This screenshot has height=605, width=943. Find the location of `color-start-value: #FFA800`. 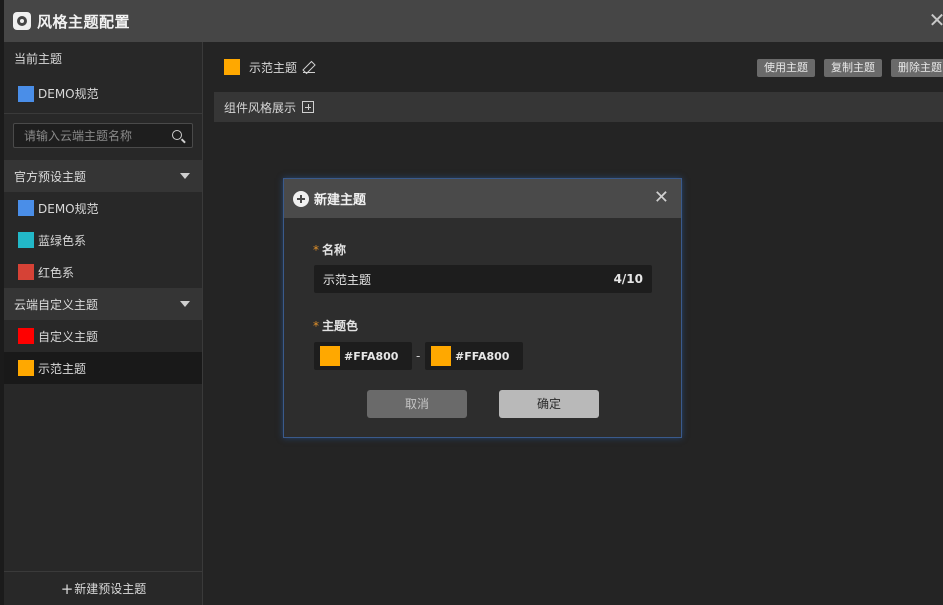

color-start-value: #FFA800 is located at coordinates (371, 356).